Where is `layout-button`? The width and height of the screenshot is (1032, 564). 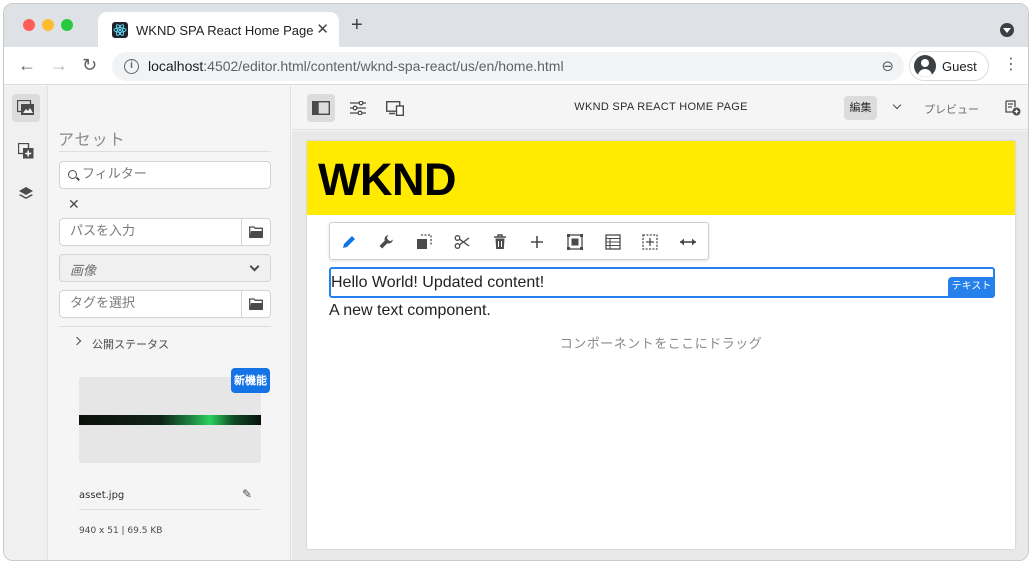
layout-button is located at coordinates (650, 242).